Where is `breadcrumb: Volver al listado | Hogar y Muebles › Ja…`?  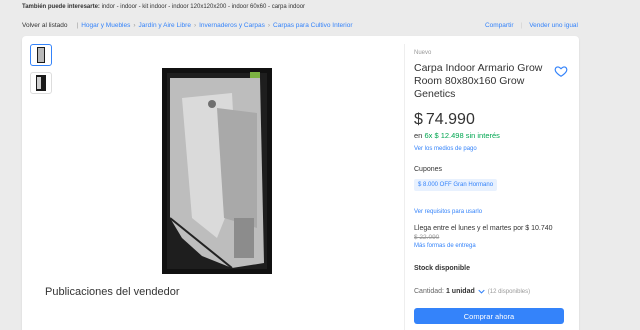 breadcrumb: Volver al listado | Hogar y Muebles › Ja… is located at coordinates (187, 25).